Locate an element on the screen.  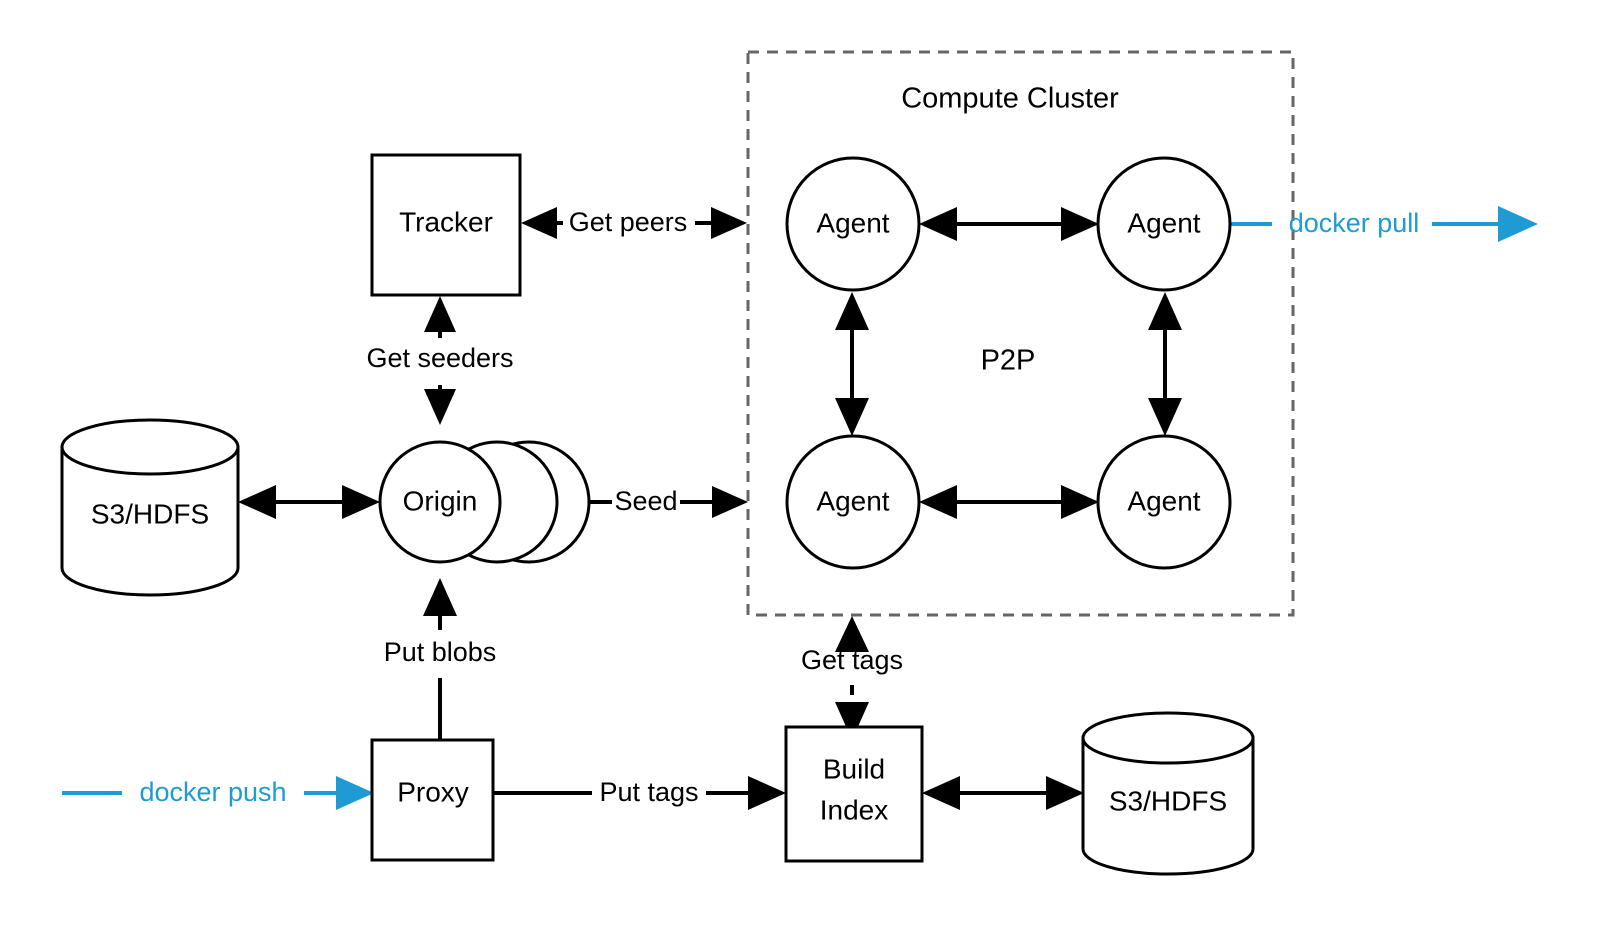
edge-p2p-left is located at coordinates (852, 364).